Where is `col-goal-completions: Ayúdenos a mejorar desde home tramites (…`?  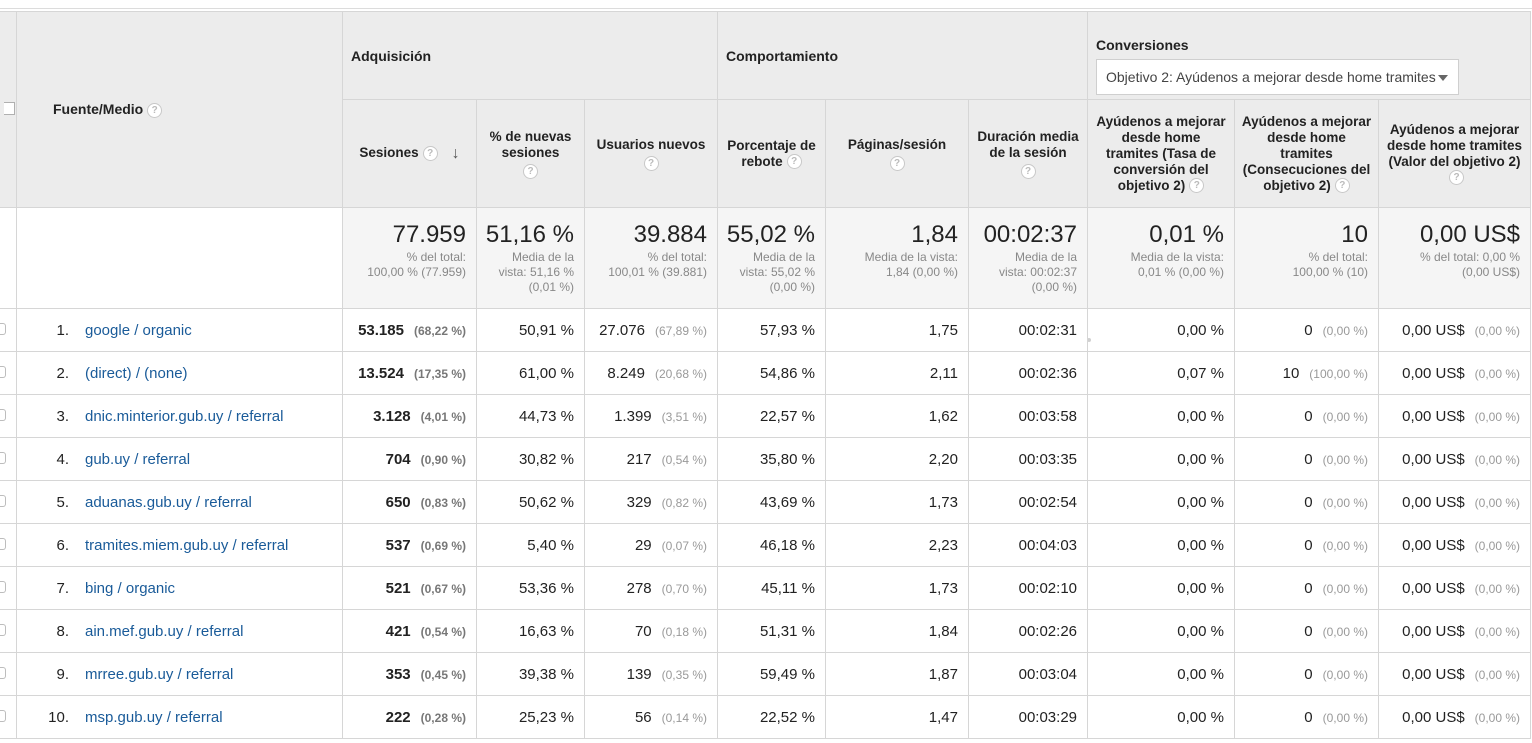
col-goal-completions: Ayúdenos a mejorar desde home tramites (… is located at coordinates (1306, 153).